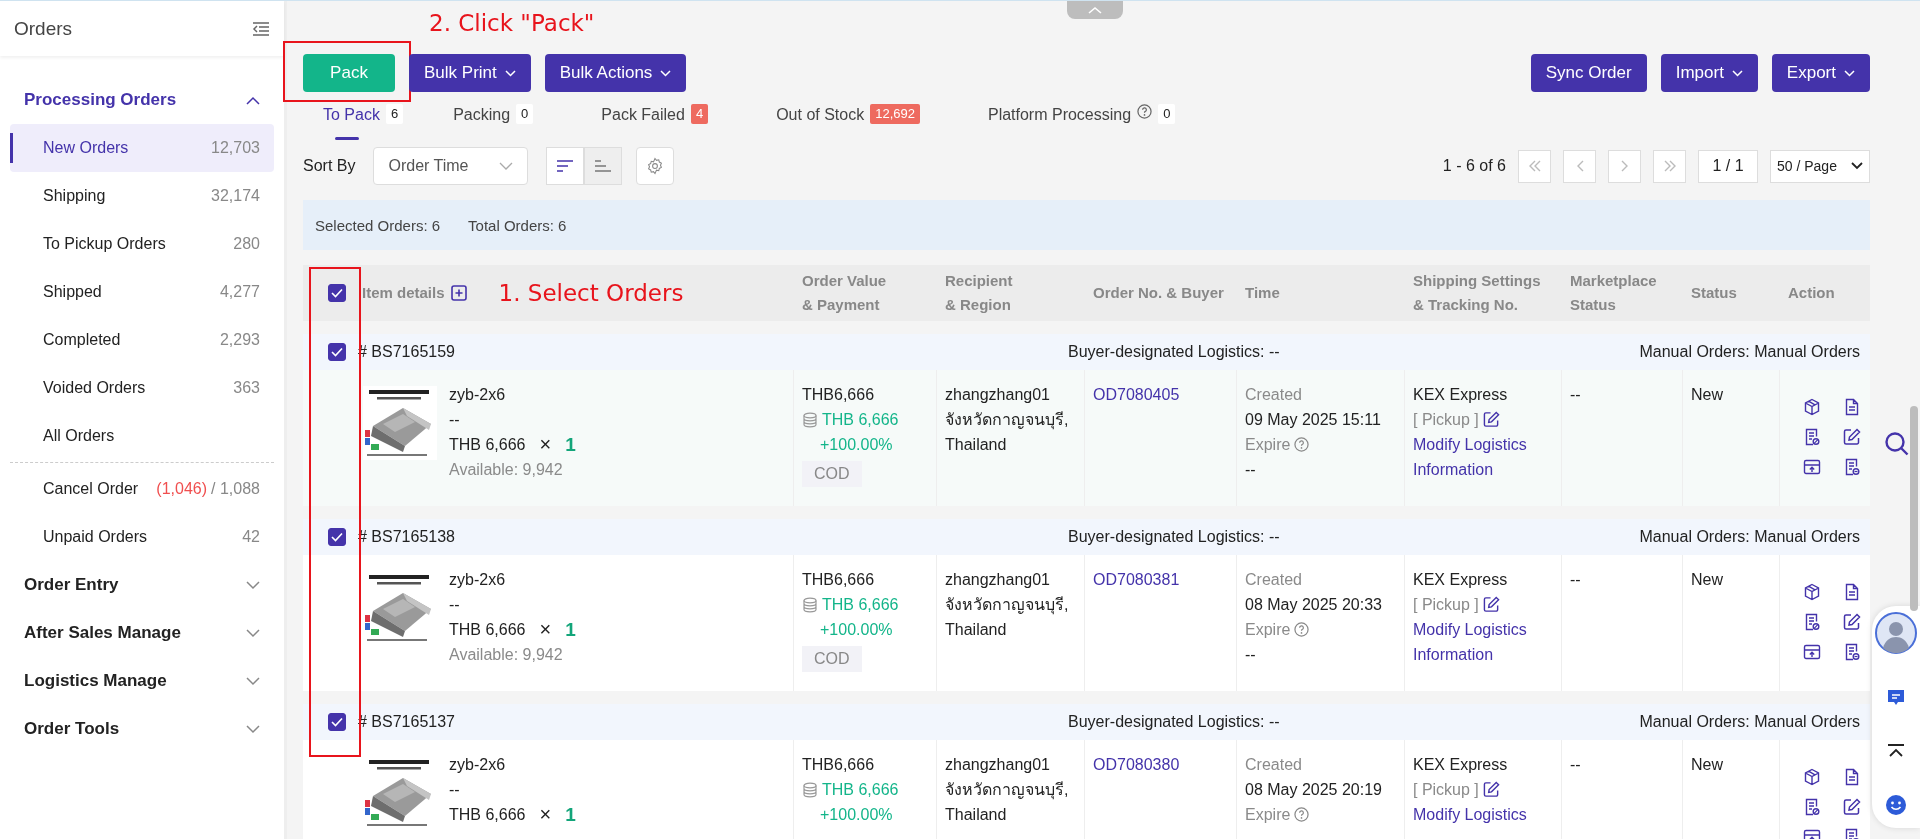  What do you see at coordinates (565, 166) in the screenshot?
I see `sort-descending-button` at bounding box center [565, 166].